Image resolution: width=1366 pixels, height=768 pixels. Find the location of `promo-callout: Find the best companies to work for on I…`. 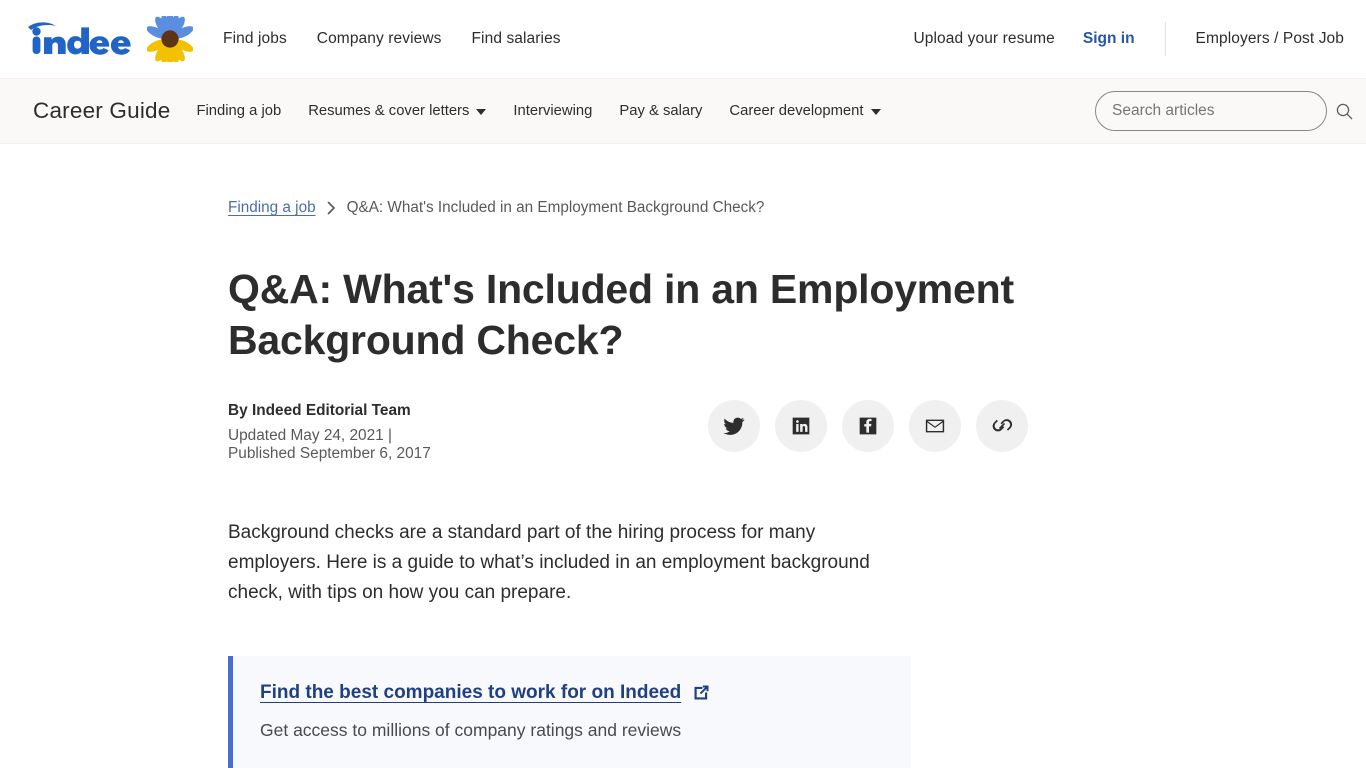

promo-callout: Find the best companies to work for on I… is located at coordinates (569, 711).